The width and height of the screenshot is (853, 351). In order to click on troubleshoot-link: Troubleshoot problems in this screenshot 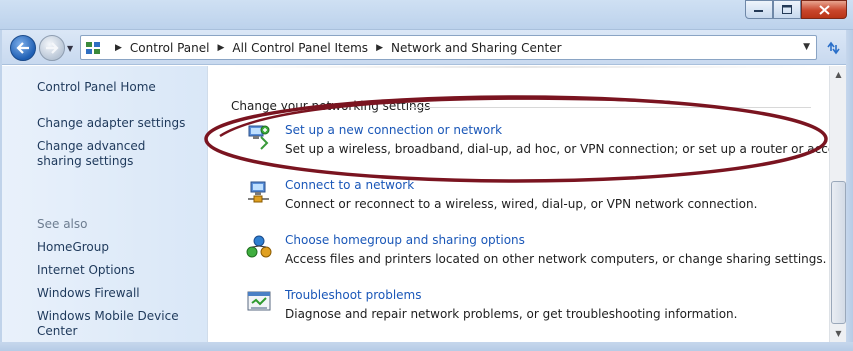, I will do `click(353, 295)`.